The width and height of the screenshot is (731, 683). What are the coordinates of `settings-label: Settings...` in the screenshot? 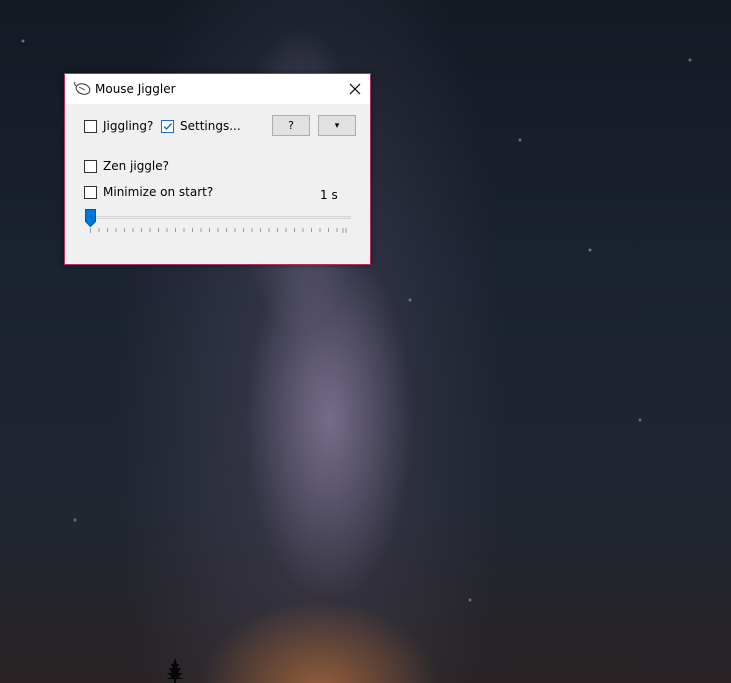 It's located at (210, 126).